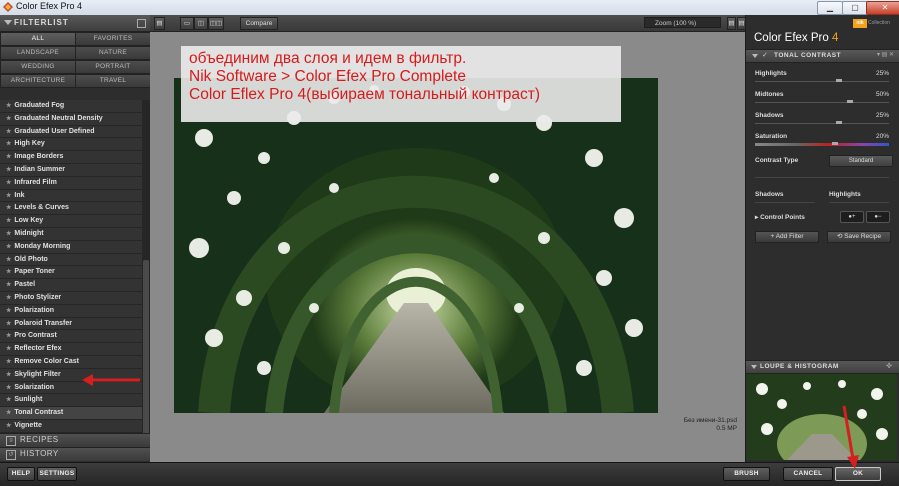 This screenshot has height=486, width=899. What do you see at coordinates (731, 23) in the screenshot?
I see `background-toggle-icon: ▤` at bounding box center [731, 23].